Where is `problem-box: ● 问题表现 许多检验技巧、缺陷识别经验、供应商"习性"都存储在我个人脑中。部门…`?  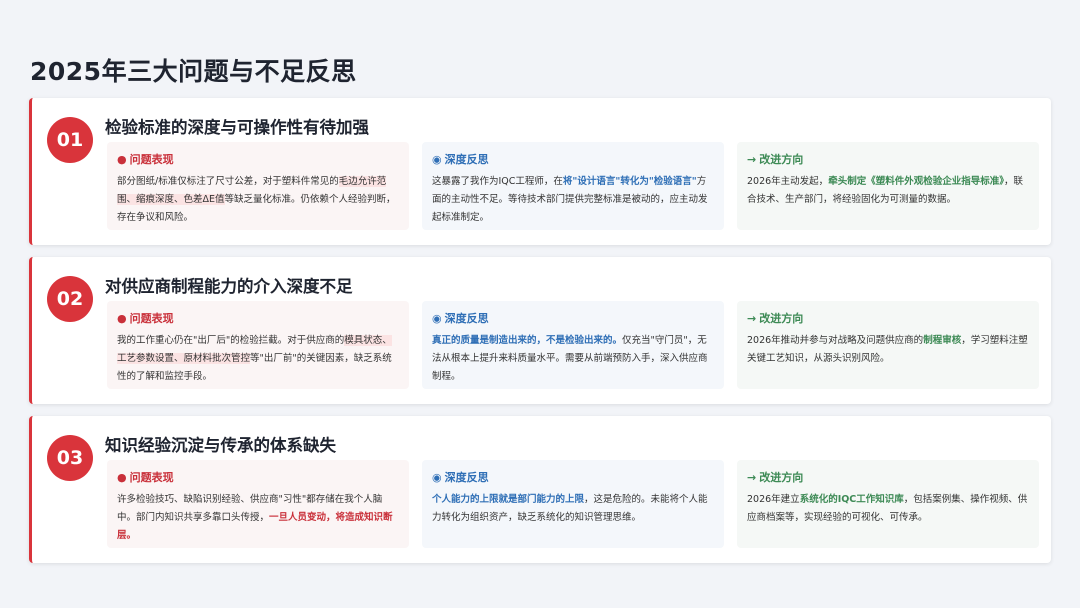 problem-box: ● 问题表现 许多检验技巧、缺陷识别经验、供应商"习性"都存储在我个人脑中。部门… is located at coordinates (258, 504).